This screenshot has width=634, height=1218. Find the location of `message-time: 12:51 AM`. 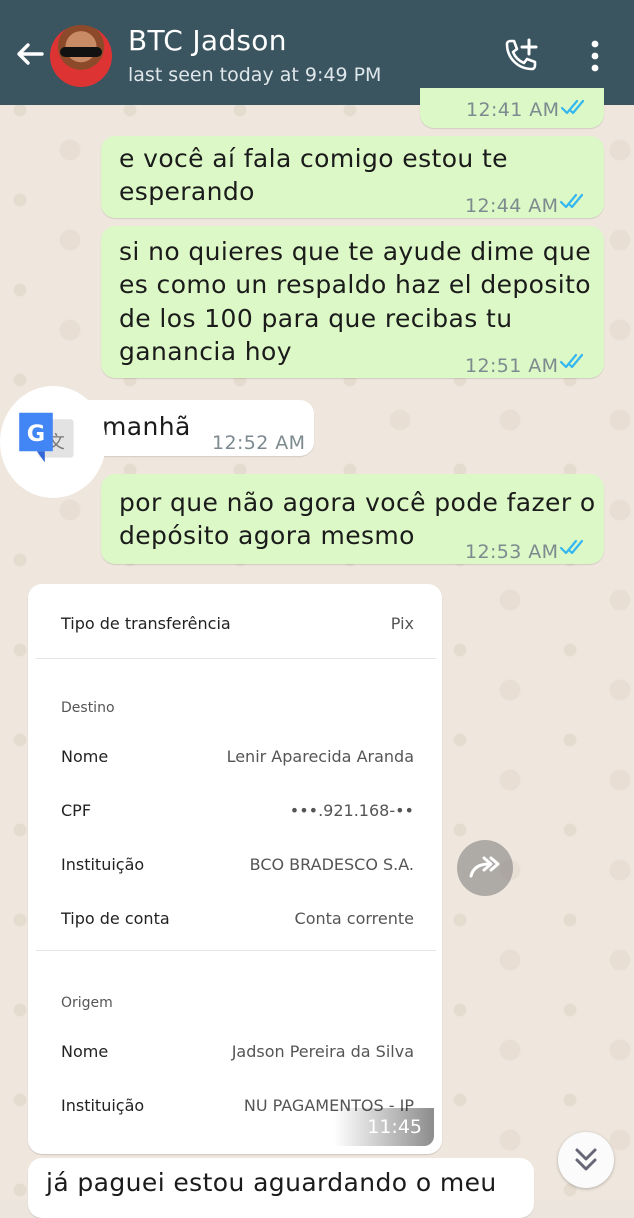

message-time: 12:51 AM is located at coordinates (512, 366).